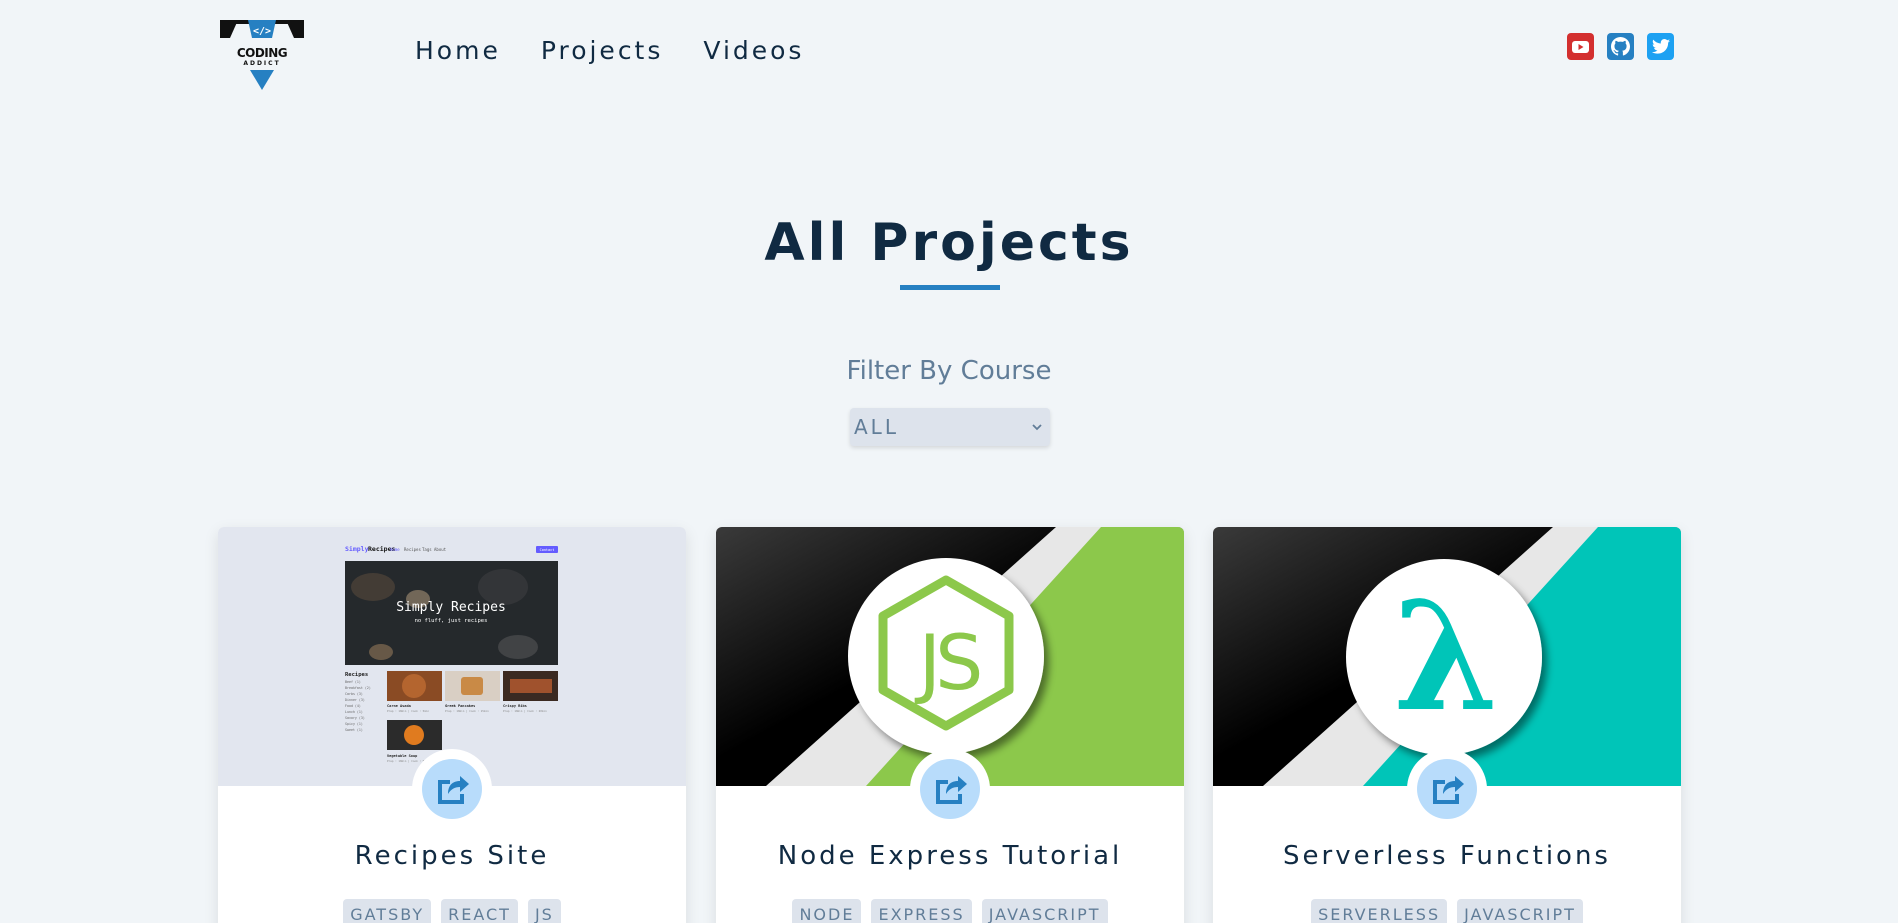 The height and width of the screenshot is (923, 1898). I want to click on nav-link-videos: Videos, so click(753, 51).